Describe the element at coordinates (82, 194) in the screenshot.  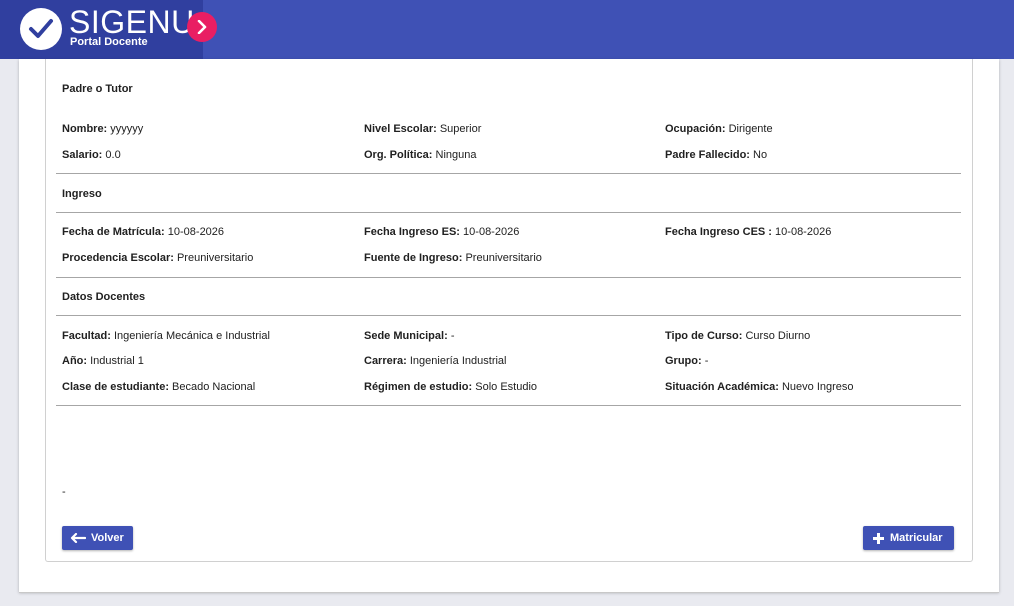
I see `section-title-ingreso: Ingreso` at that location.